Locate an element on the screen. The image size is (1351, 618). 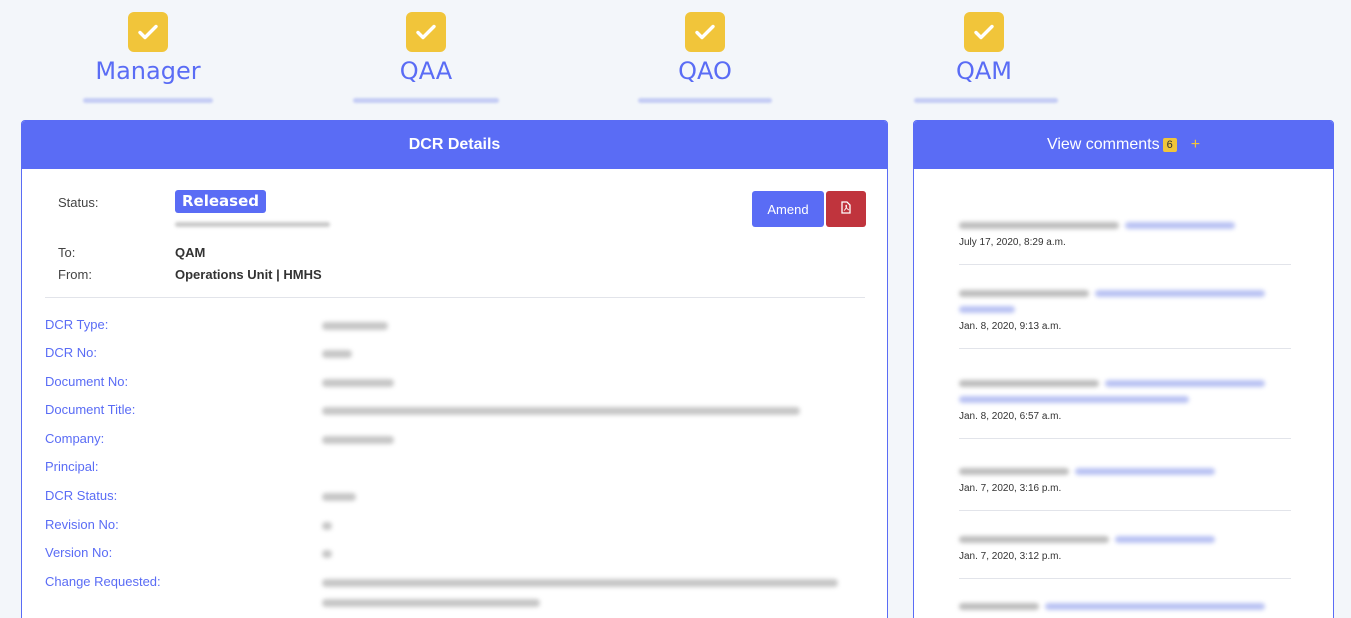
comment-date: Jan. 7, 2020, 3:12 p.m. is located at coordinates (1010, 556).